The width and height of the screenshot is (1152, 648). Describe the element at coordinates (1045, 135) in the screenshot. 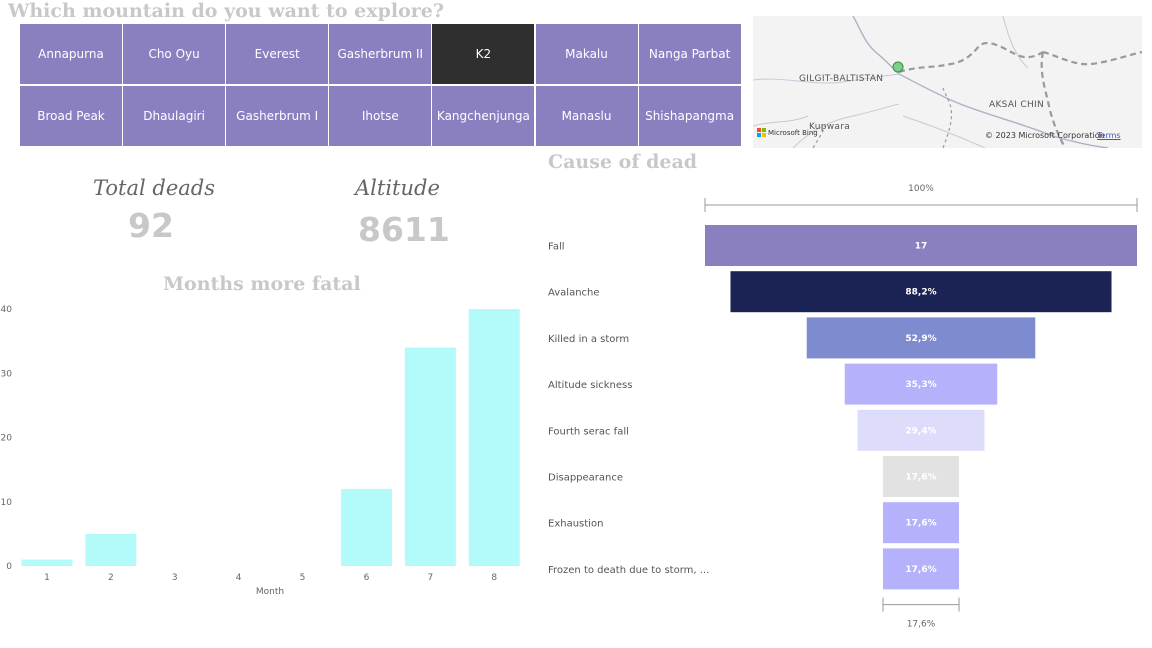

I see `map-copyright: © 2023 Microsoft Corporation` at that location.